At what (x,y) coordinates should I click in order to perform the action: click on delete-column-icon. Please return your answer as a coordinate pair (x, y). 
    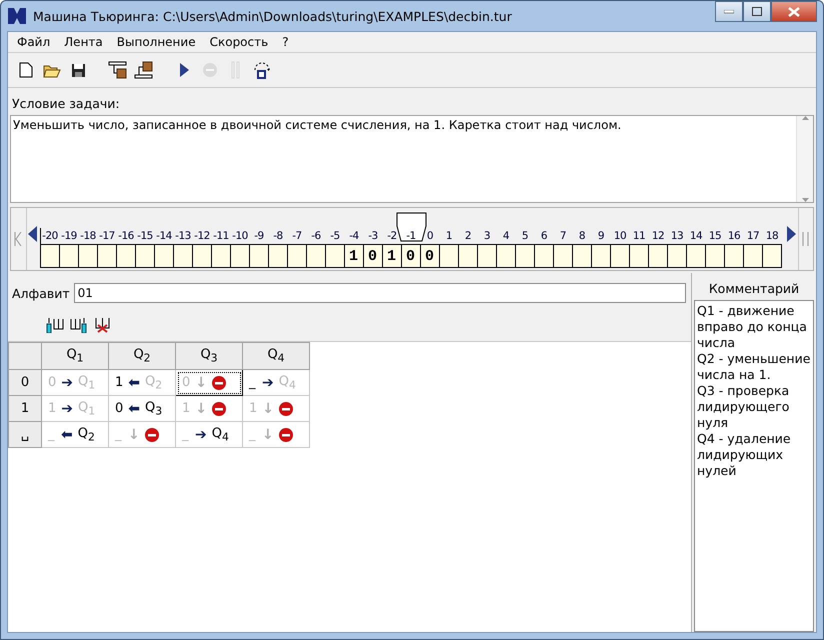
    Looking at the image, I should click on (103, 325).